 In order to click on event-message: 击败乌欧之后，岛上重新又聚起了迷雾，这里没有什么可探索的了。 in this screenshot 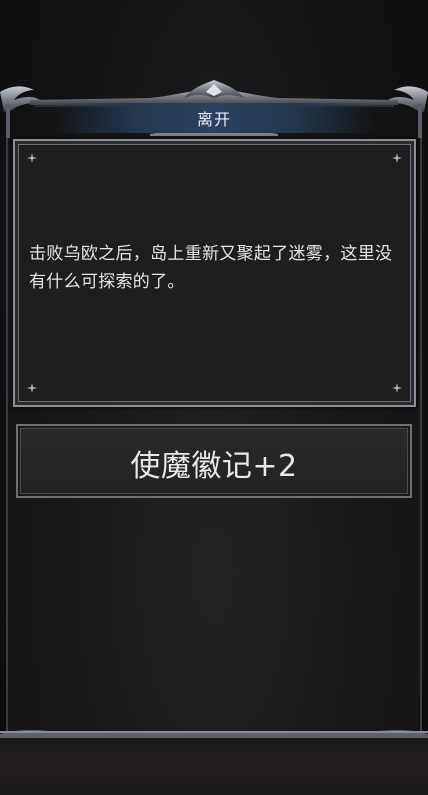, I will do `click(211, 268)`.